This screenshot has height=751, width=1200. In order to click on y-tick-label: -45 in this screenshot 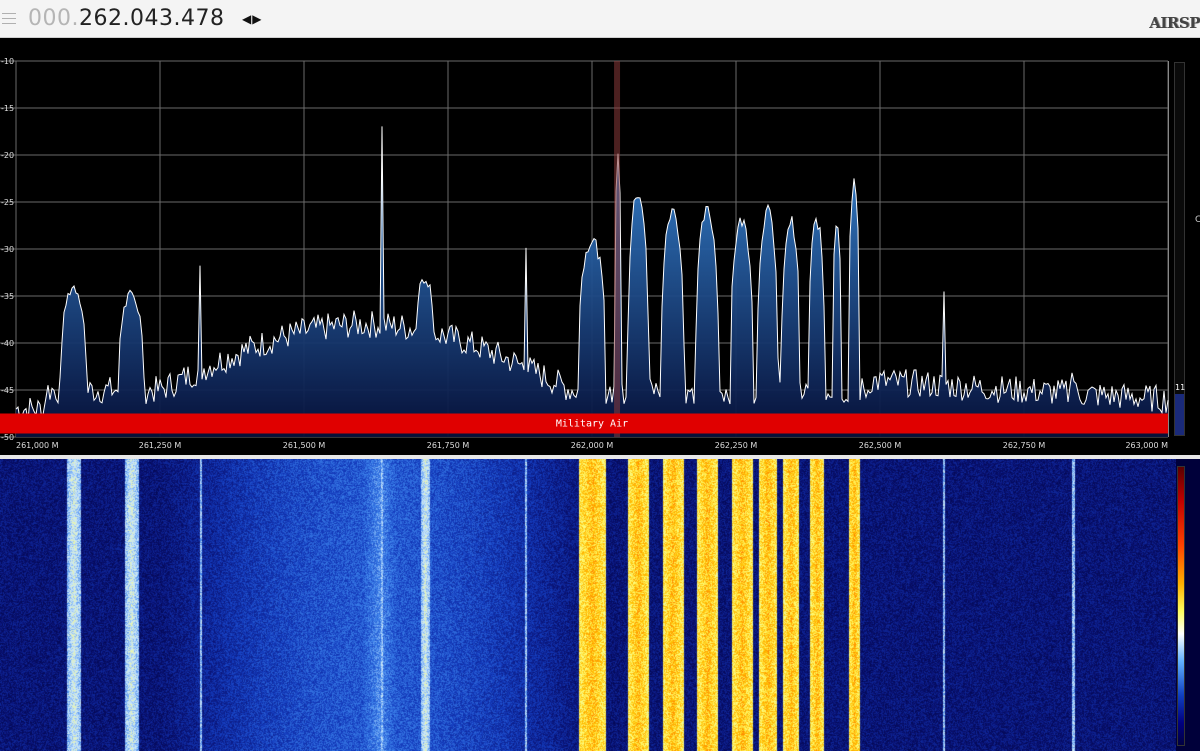, I will do `click(7, 390)`.